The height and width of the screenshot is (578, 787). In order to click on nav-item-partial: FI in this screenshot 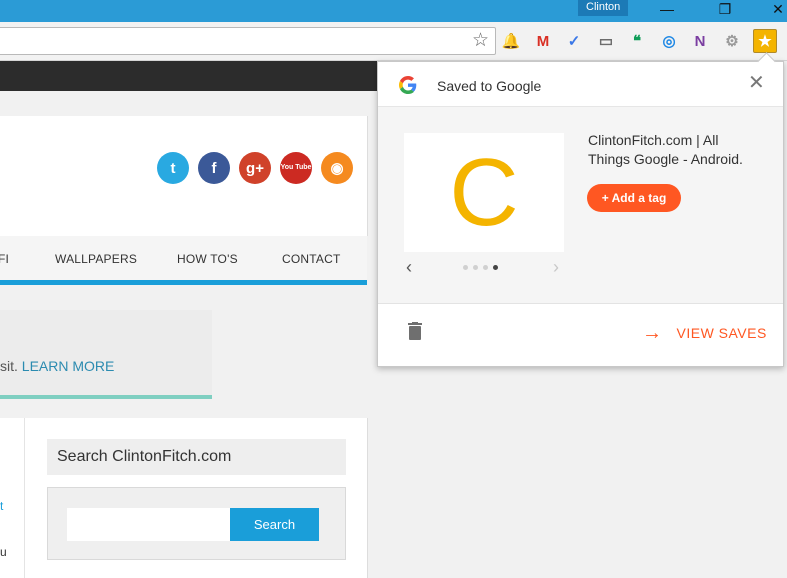, I will do `click(4, 259)`.